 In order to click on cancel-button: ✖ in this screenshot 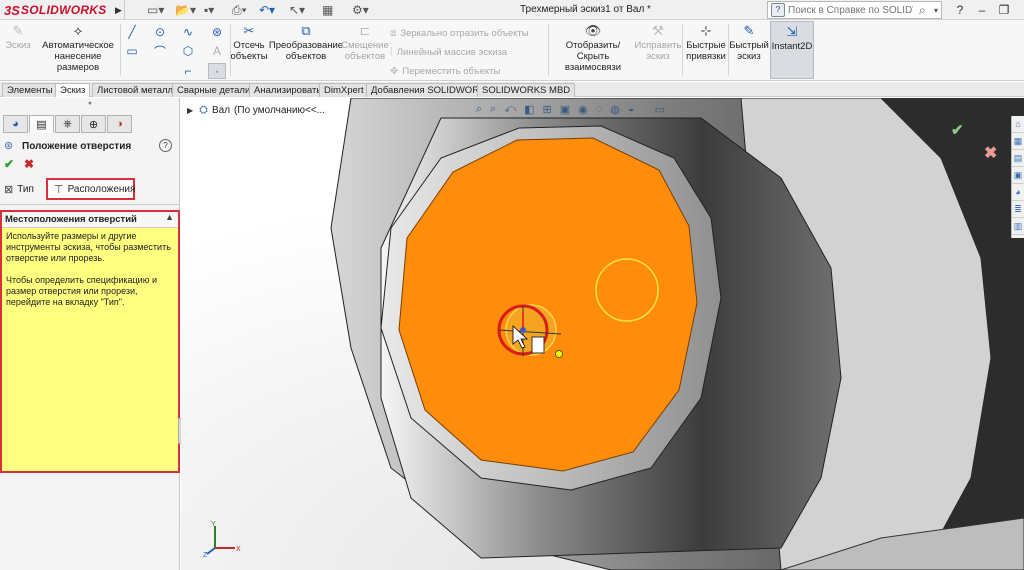, I will do `click(29, 164)`.